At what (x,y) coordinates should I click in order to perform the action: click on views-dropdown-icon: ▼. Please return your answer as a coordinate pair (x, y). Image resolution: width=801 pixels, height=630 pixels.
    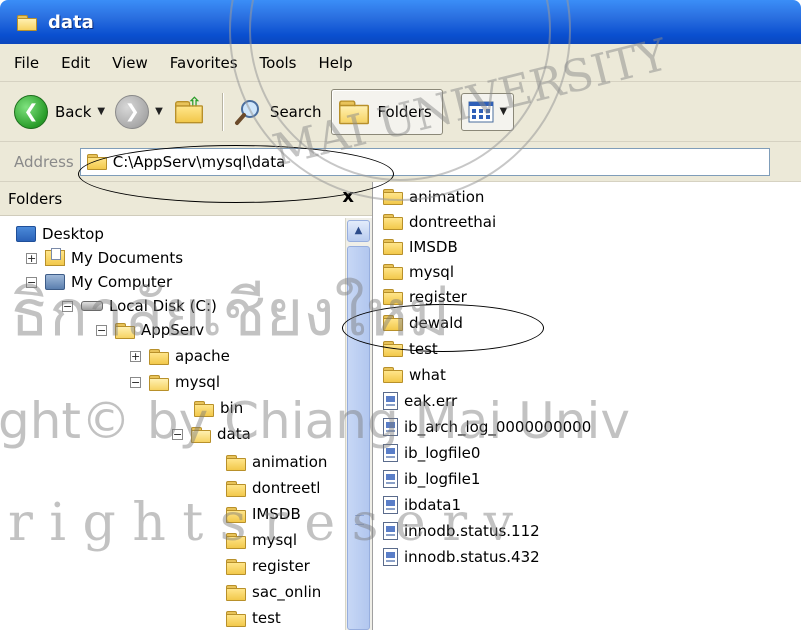
    Looking at the image, I should click on (503, 111).